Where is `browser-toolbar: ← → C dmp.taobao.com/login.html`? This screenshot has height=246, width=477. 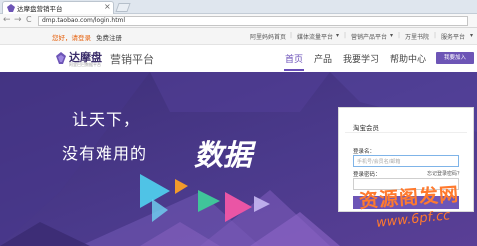
browser-toolbar: ← → C dmp.taobao.com/login.html is located at coordinates (238, 21).